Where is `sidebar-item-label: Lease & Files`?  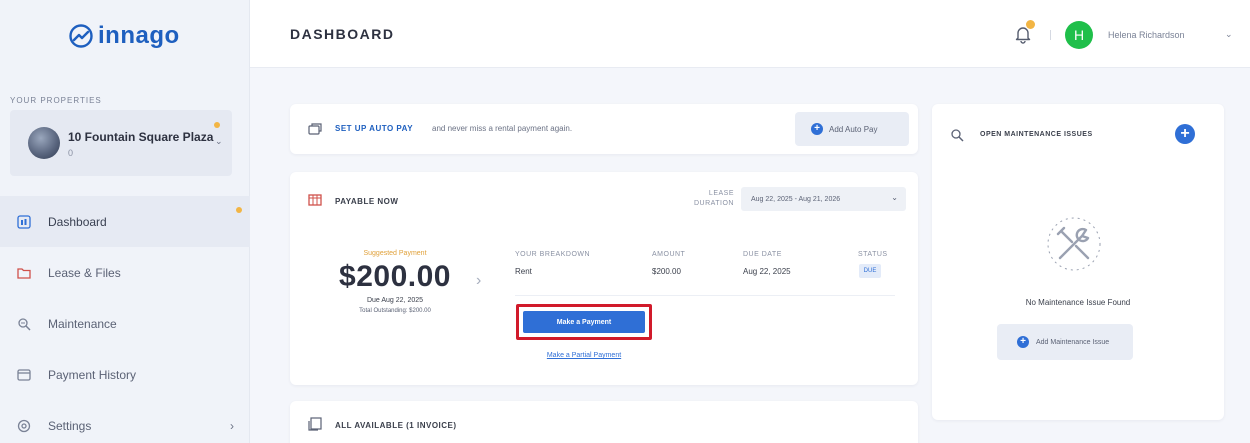
sidebar-item-label: Lease & Files is located at coordinates (84, 272).